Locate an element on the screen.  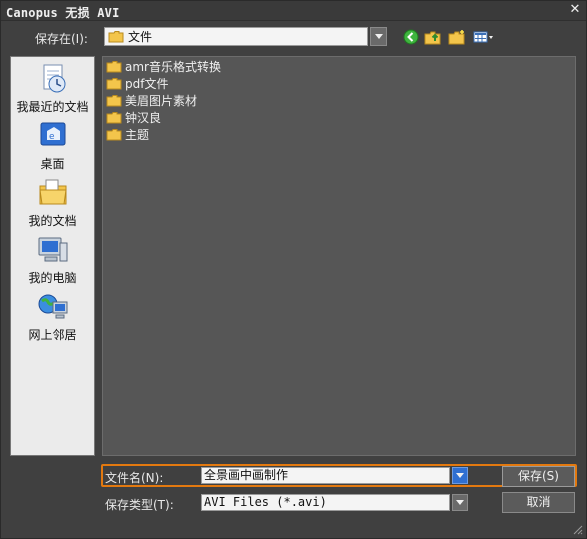
places-bar: 我最近的文档 e 桌面 我的文档 我的电脑 网上邻居 is located at coordinates (52, 256).